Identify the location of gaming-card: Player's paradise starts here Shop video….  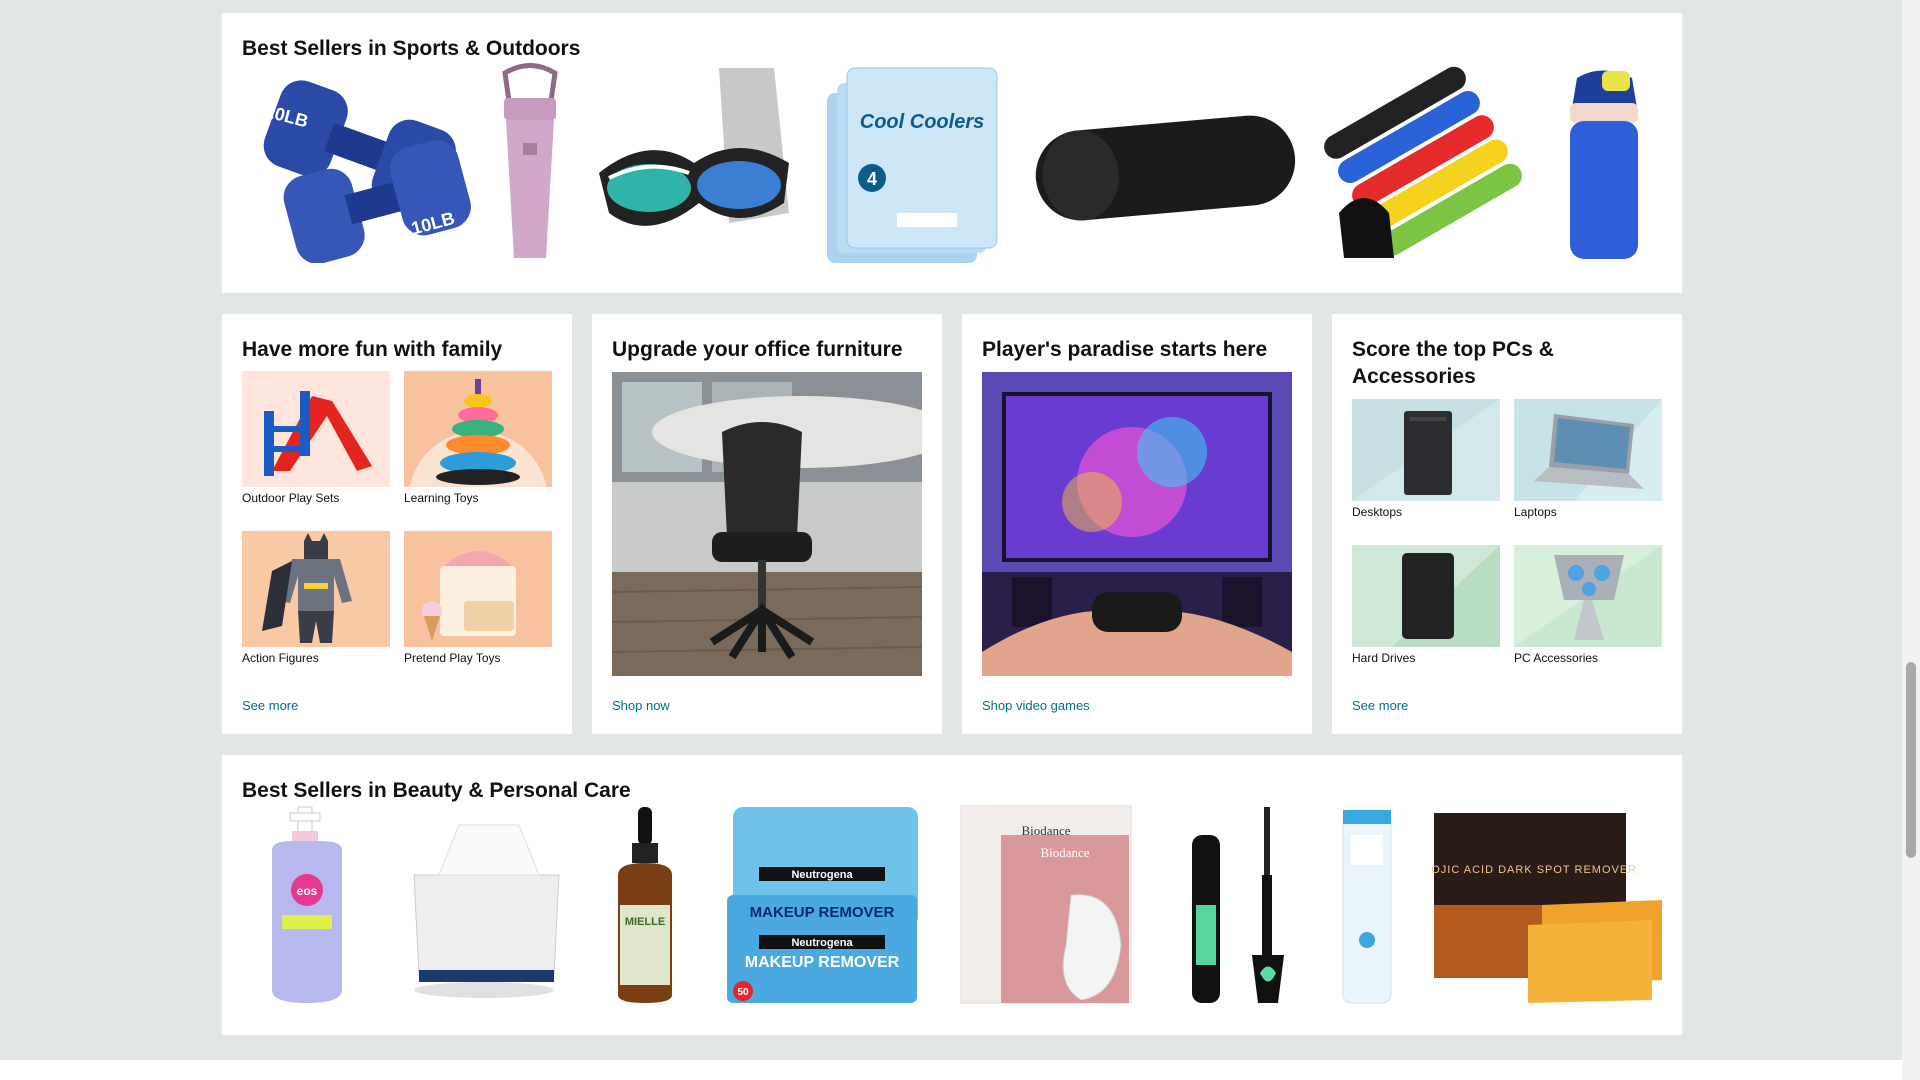
(1137, 524).